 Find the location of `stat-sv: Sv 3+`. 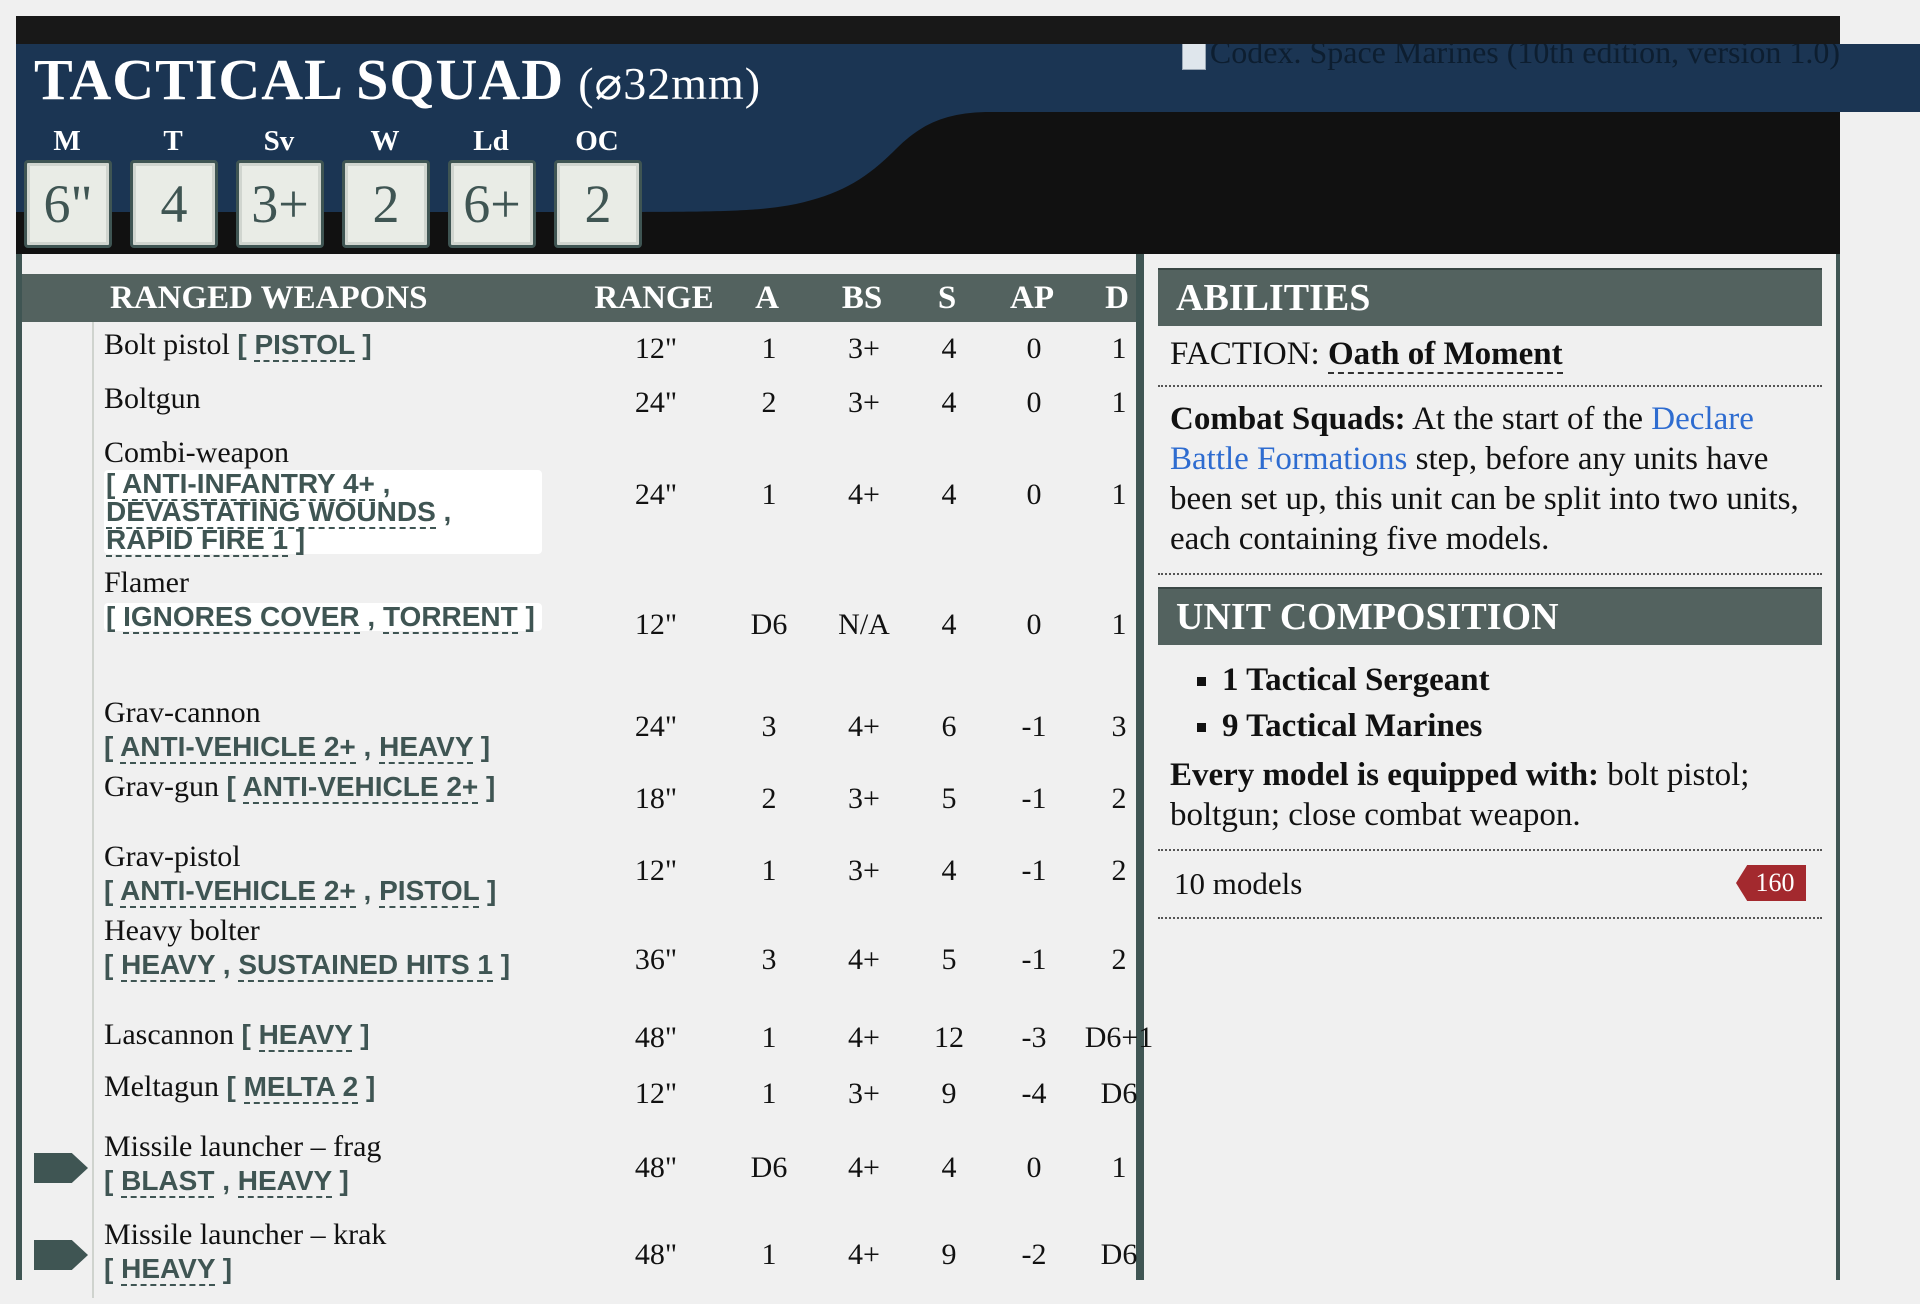

stat-sv: Sv 3+ is located at coordinates (280, 185).